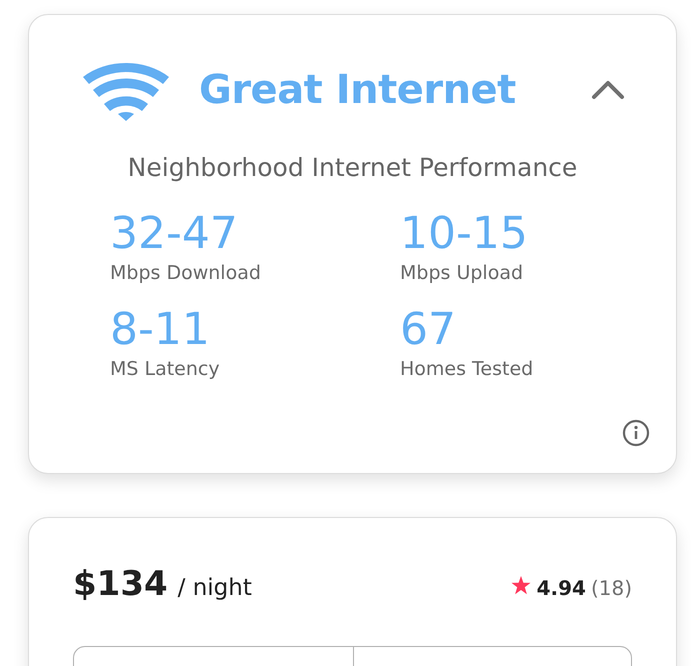 The height and width of the screenshot is (666, 700). What do you see at coordinates (467, 369) in the screenshot?
I see `stat-label: Homes Tested` at bounding box center [467, 369].